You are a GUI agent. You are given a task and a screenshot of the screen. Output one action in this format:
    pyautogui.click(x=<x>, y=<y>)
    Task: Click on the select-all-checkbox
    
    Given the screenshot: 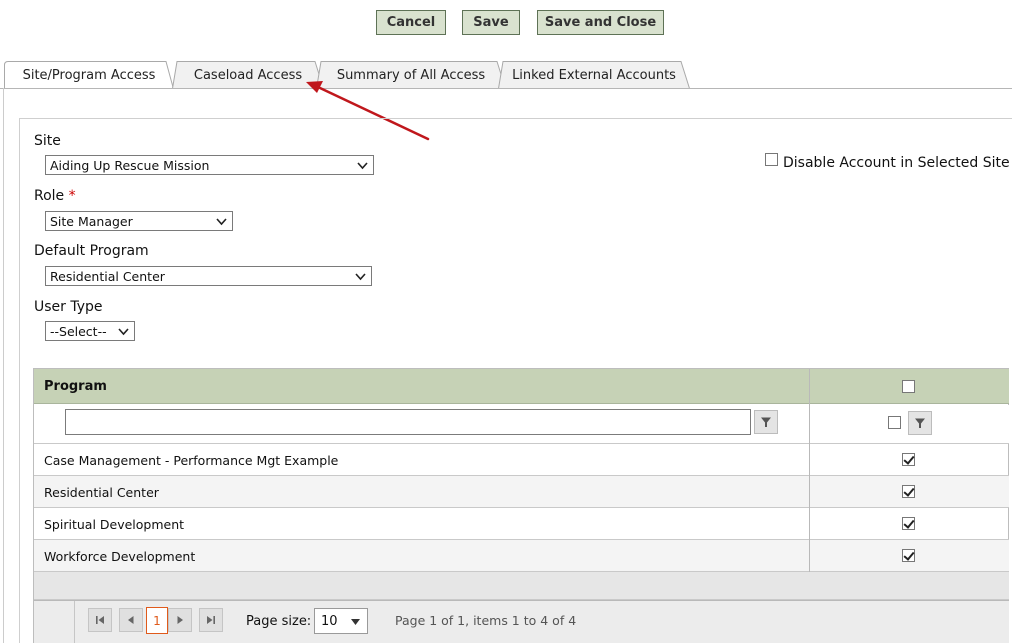 What is the action you would take?
    pyautogui.click(x=908, y=386)
    